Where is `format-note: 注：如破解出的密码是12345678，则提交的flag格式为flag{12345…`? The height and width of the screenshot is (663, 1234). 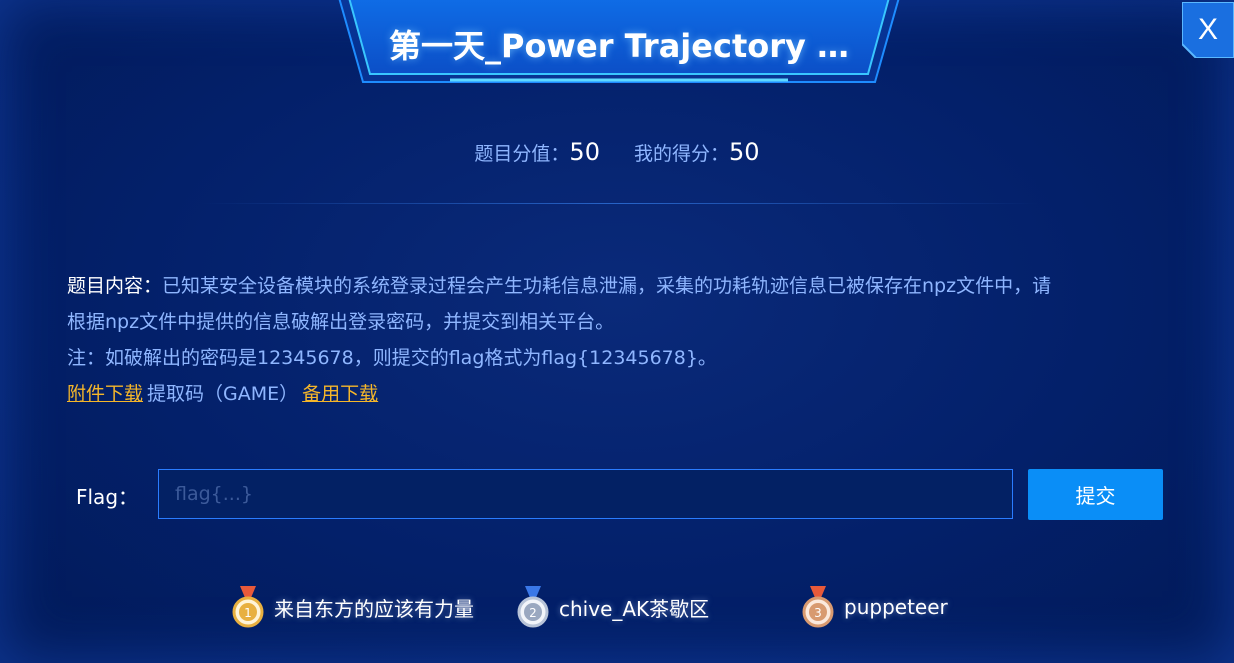 format-note: 注：如破解出的密码是12345678，则提交的flag格式为flag{12345… is located at coordinates (392, 358).